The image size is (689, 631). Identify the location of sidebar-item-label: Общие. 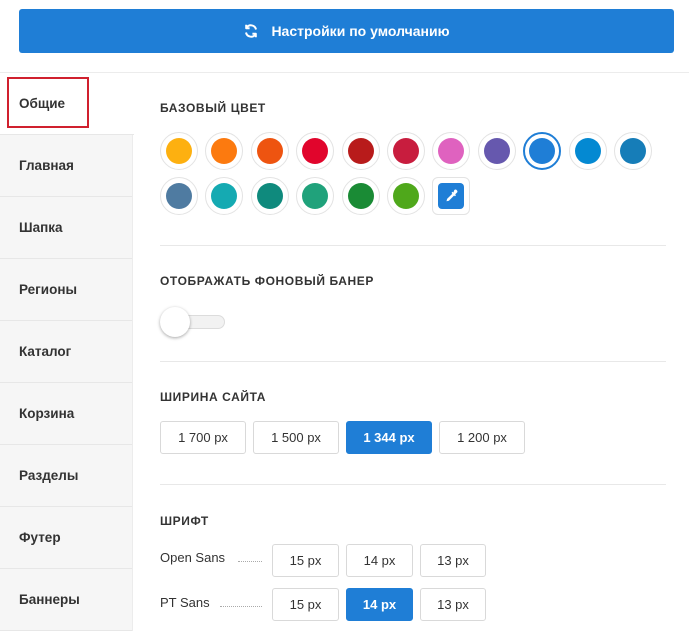
(42, 103).